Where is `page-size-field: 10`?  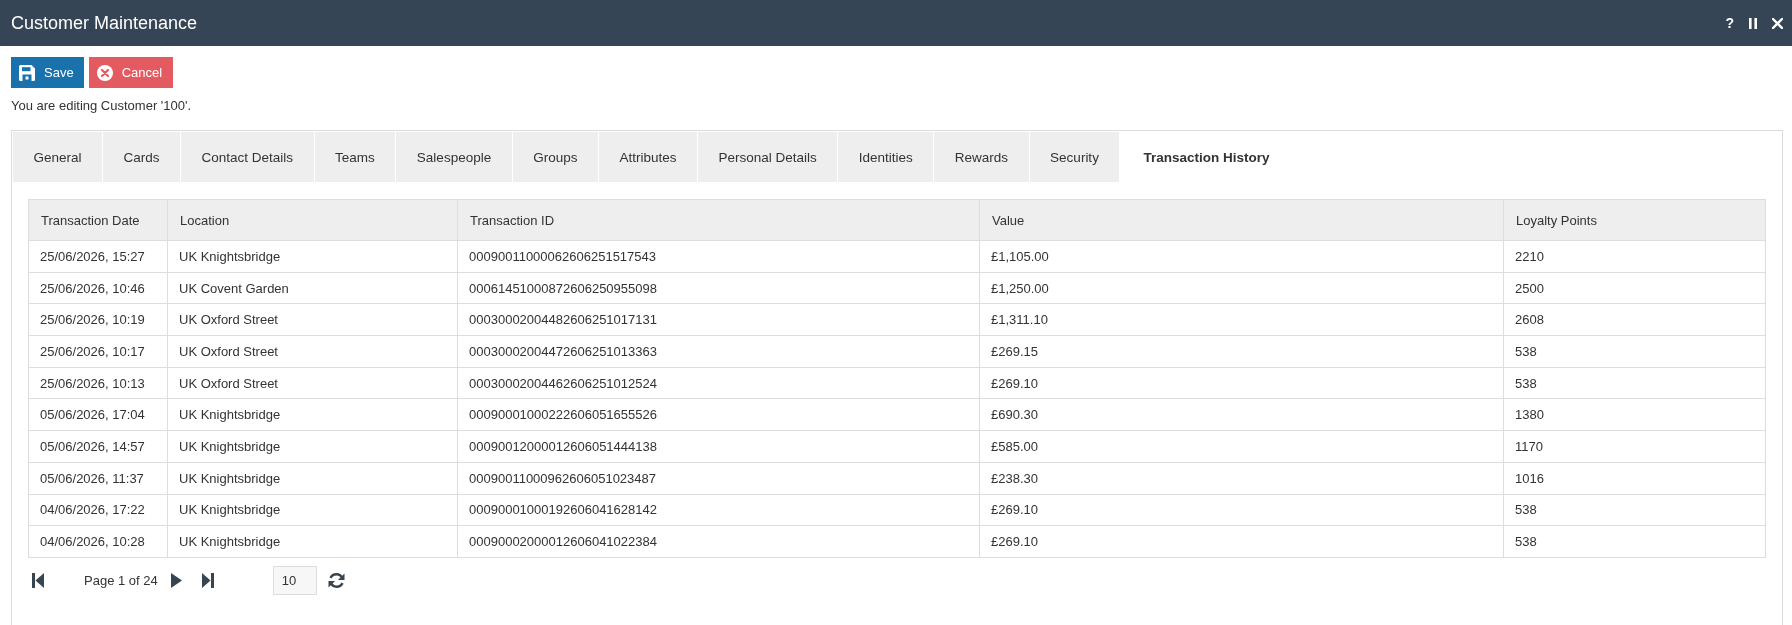
page-size-field: 10 is located at coordinates (294, 580).